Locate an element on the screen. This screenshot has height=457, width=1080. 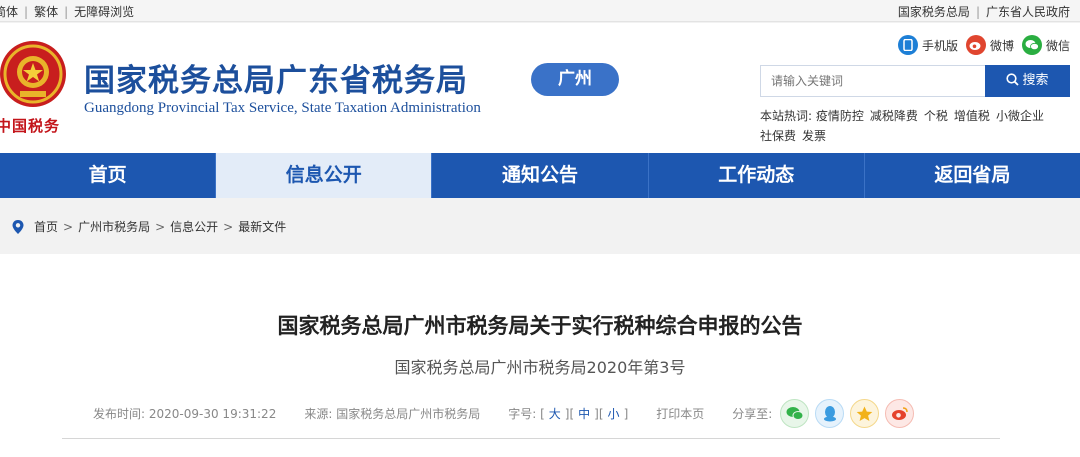
site-title: 国家税务总局广东省税务局 is located at coordinates (276, 77).